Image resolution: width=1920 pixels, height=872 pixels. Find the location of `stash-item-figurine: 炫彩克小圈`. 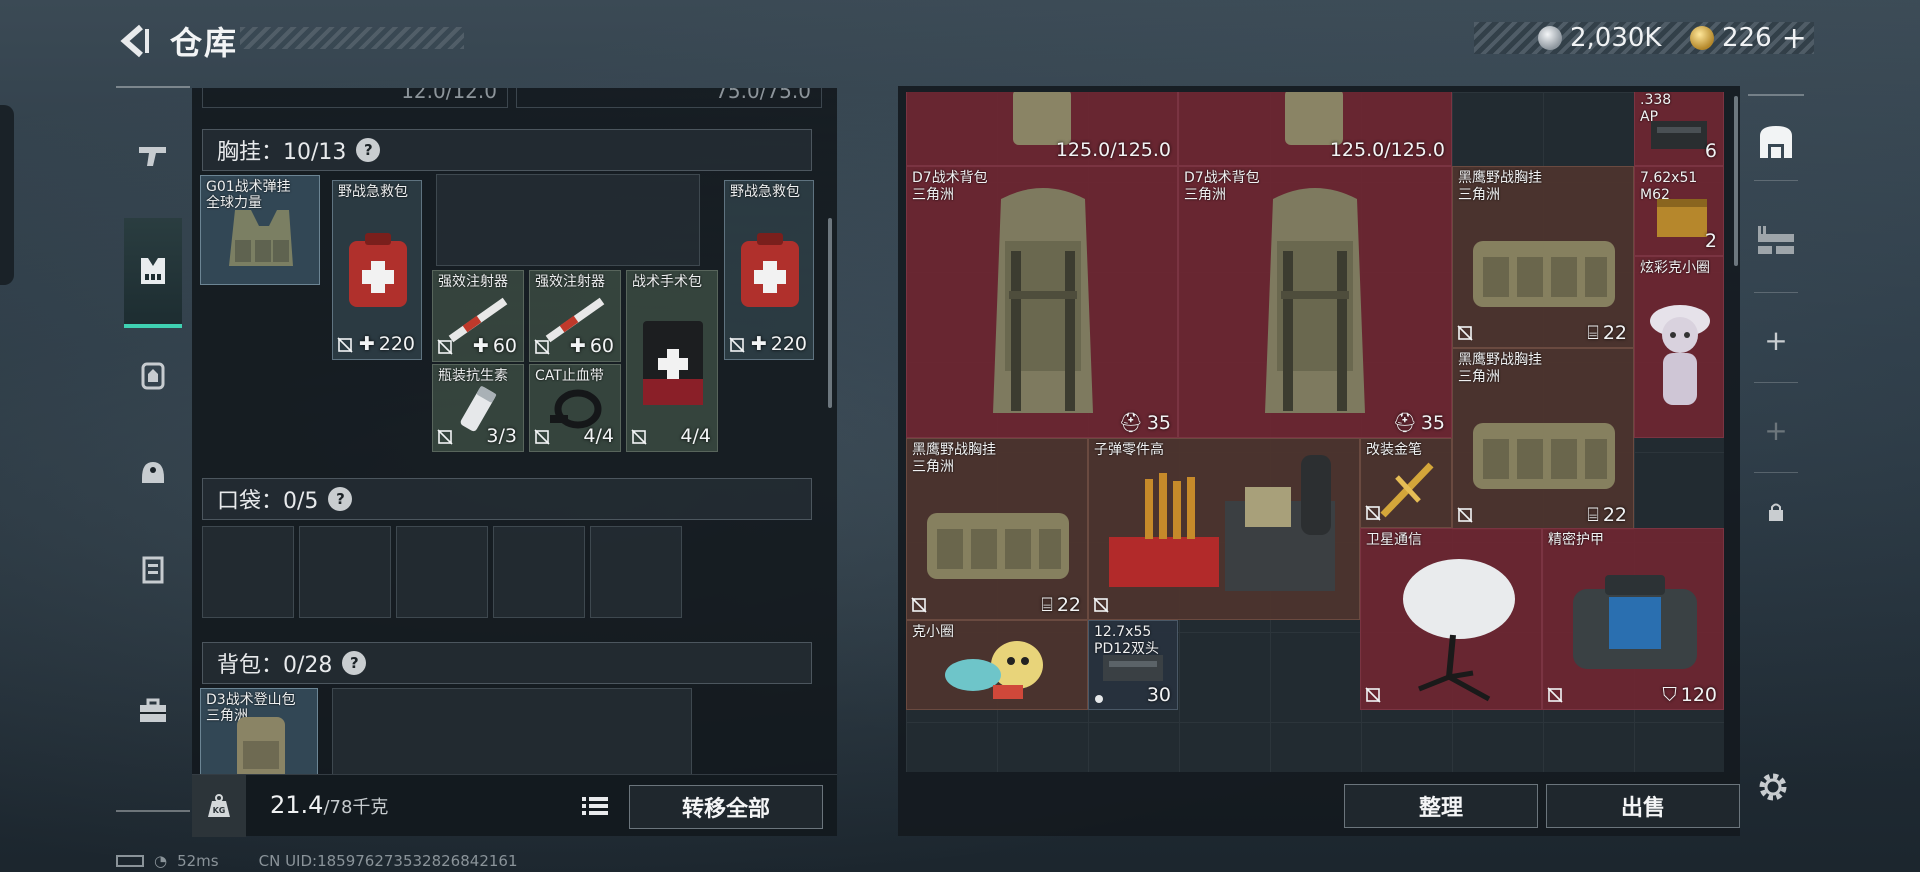

stash-item-figurine: 炫彩克小圈 is located at coordinates (1679, 347).